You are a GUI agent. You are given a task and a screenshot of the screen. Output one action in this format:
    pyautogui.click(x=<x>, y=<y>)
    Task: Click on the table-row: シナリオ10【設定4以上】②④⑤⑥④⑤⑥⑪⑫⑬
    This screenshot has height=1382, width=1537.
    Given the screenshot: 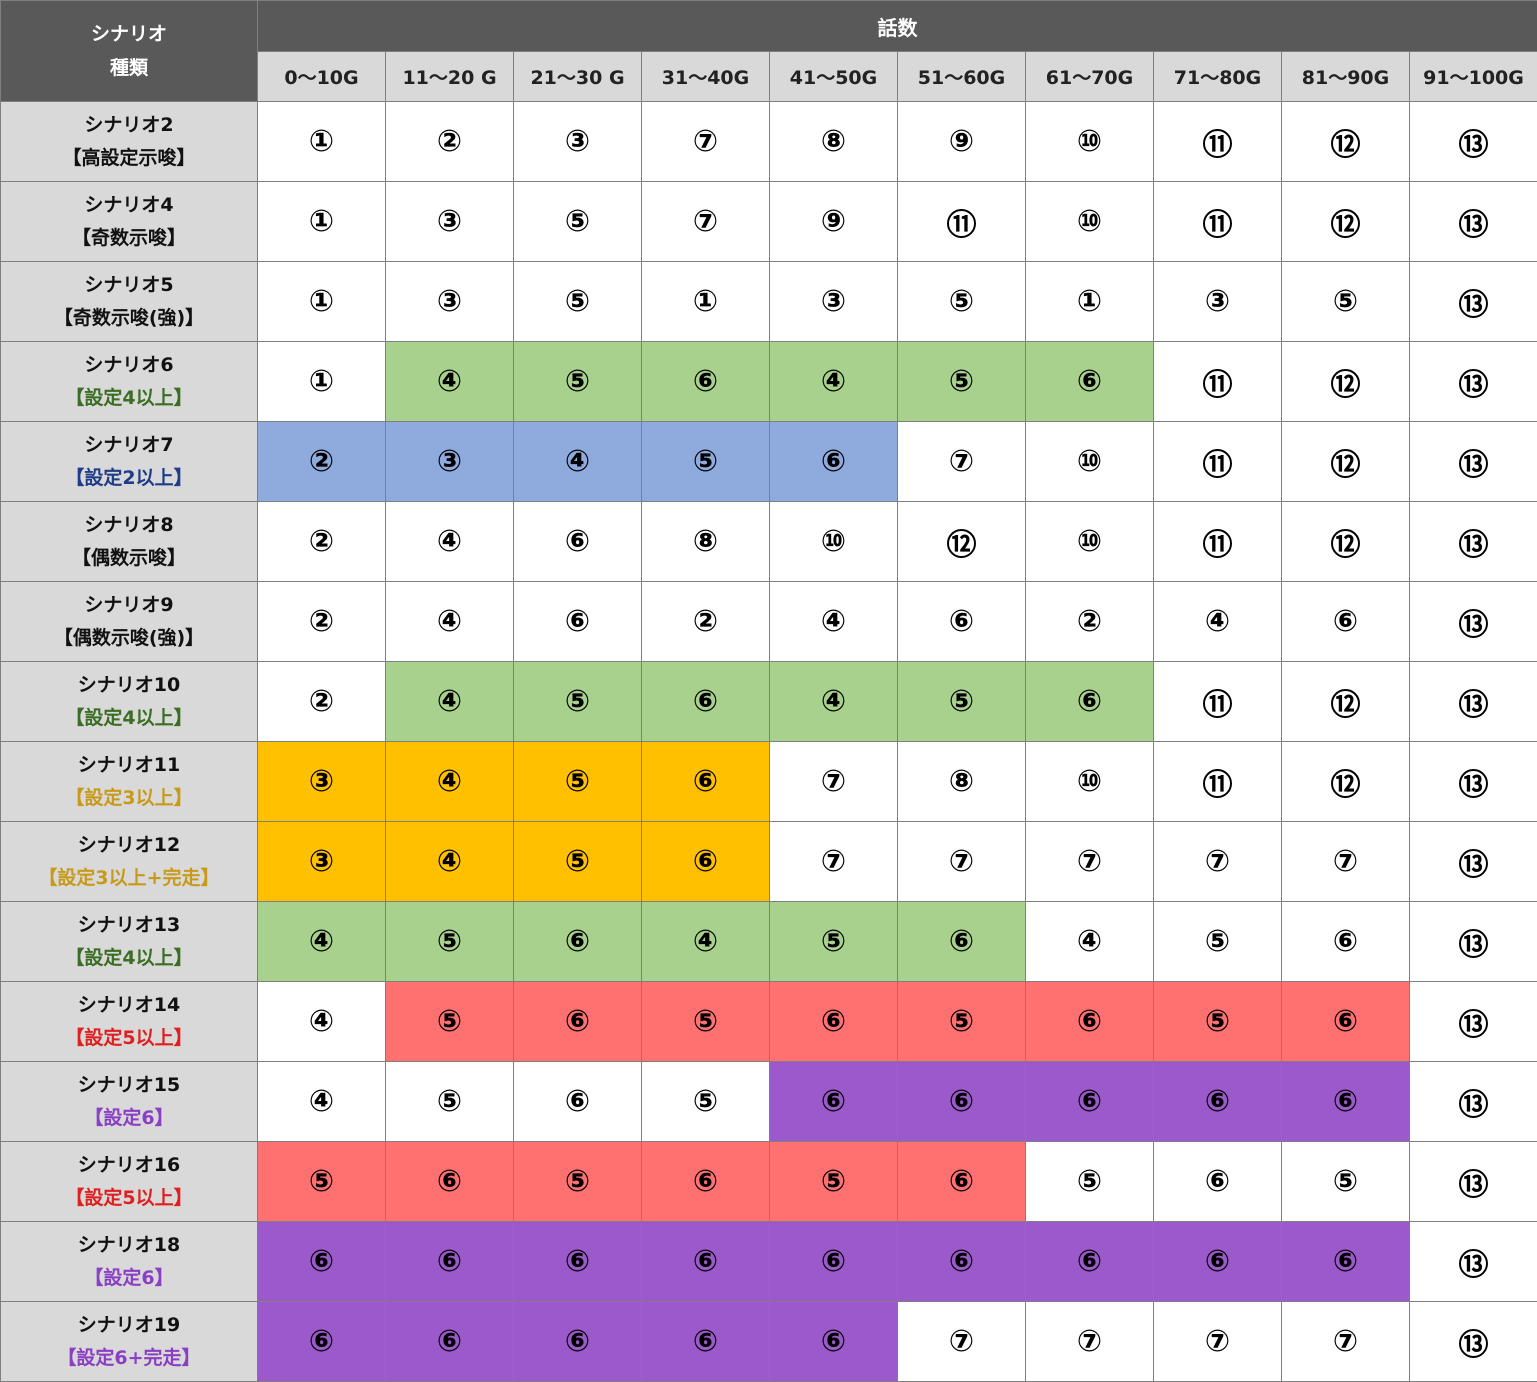 What is the action you would take?
    pyautogui.click(x=769, y=702)
    